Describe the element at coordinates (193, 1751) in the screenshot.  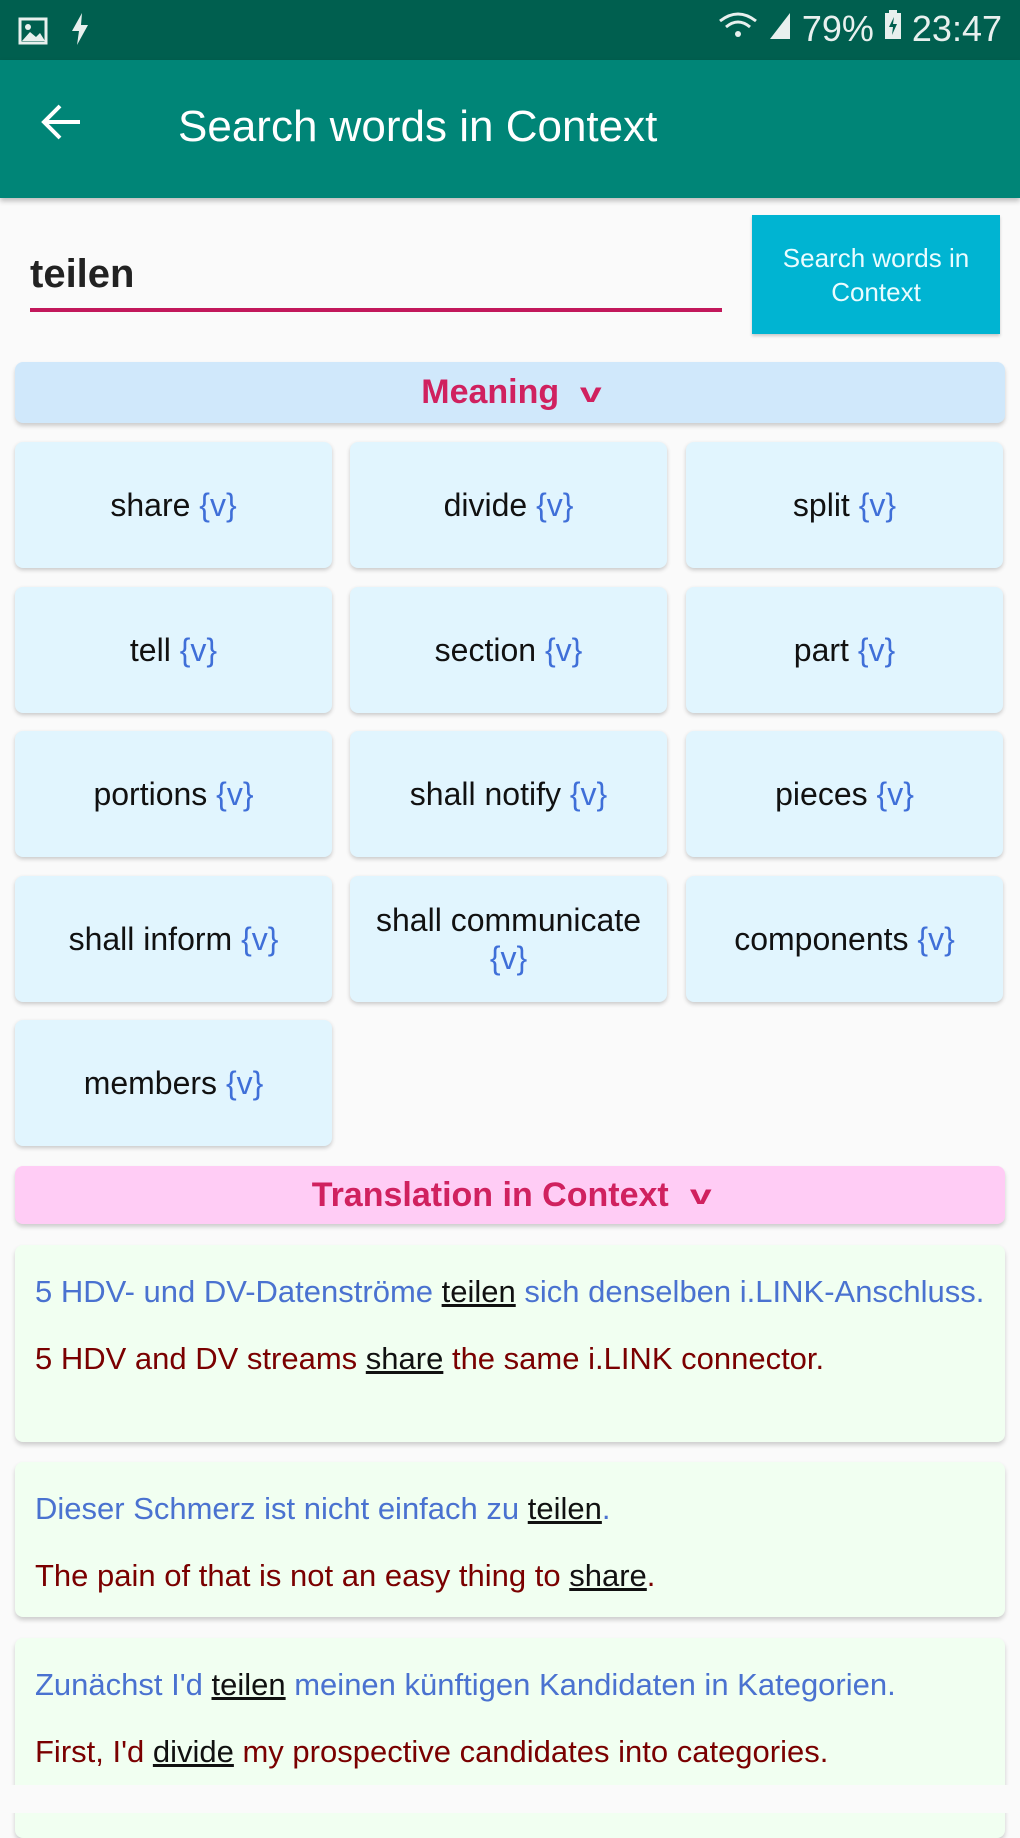
I see `highlighted-word: divide` at that location.